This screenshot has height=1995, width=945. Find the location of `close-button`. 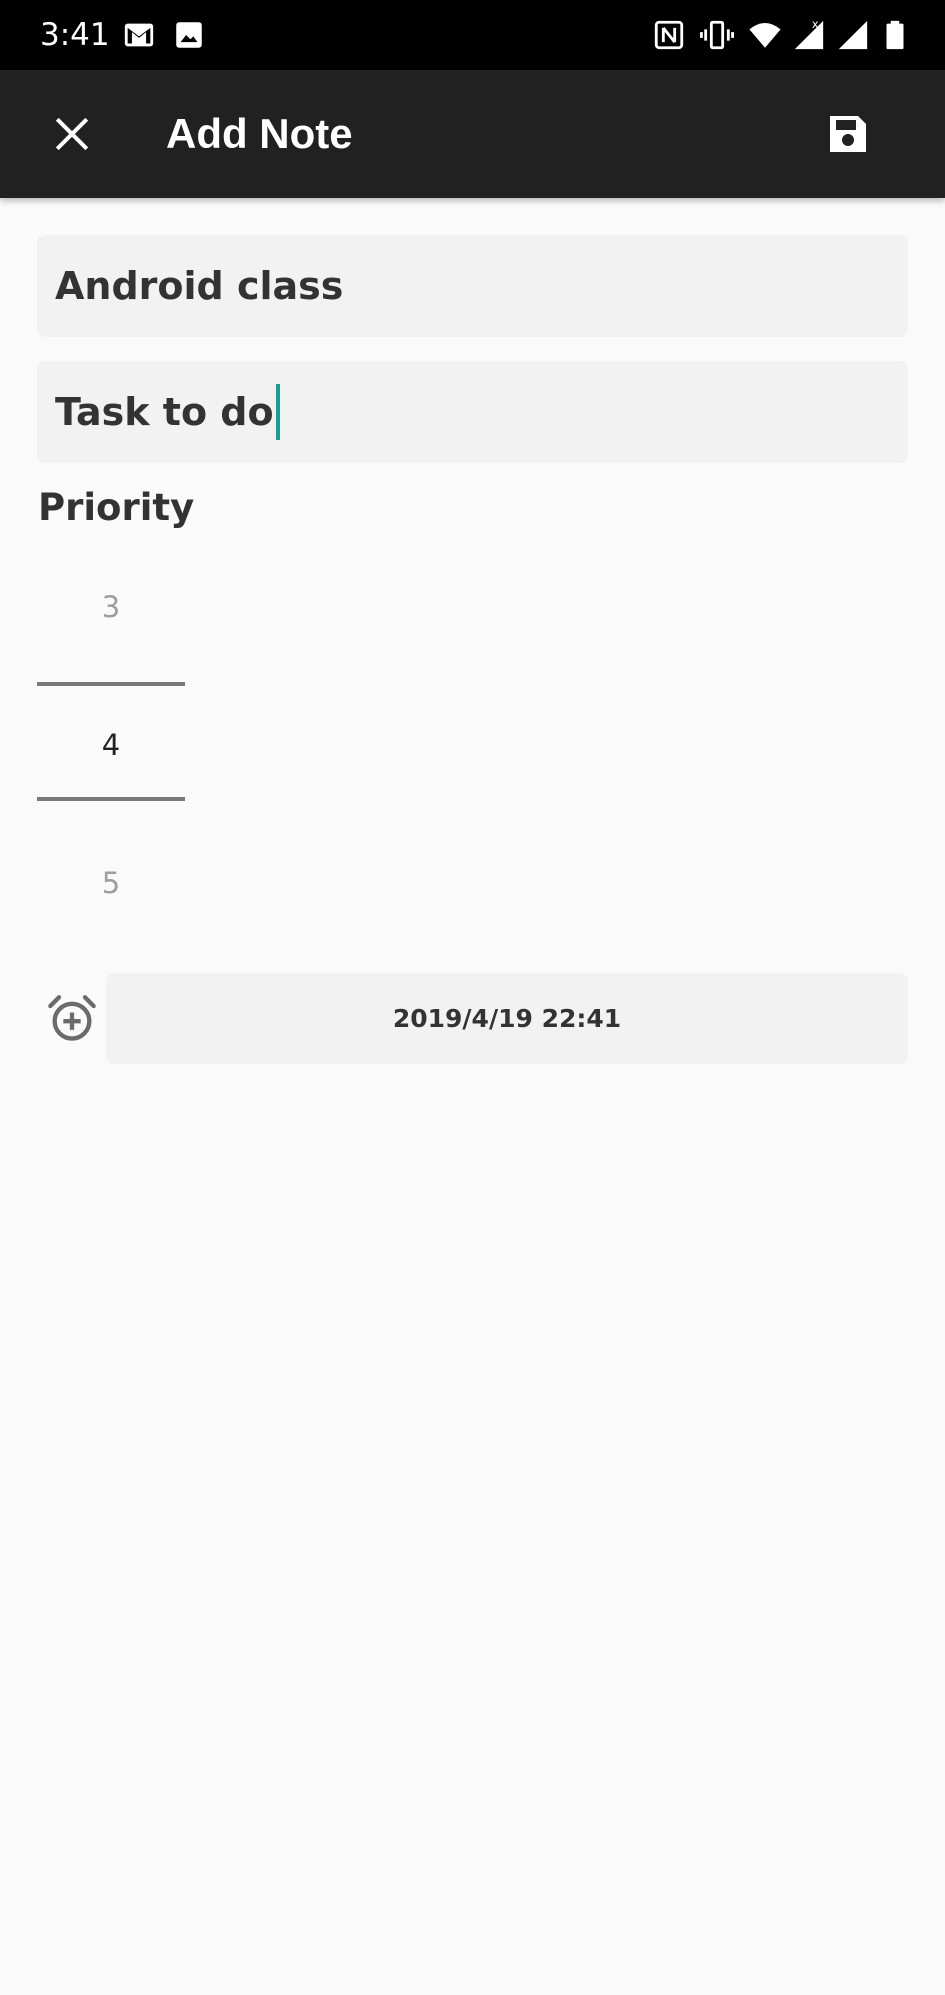

close-button is located at coordinates (72, 134).